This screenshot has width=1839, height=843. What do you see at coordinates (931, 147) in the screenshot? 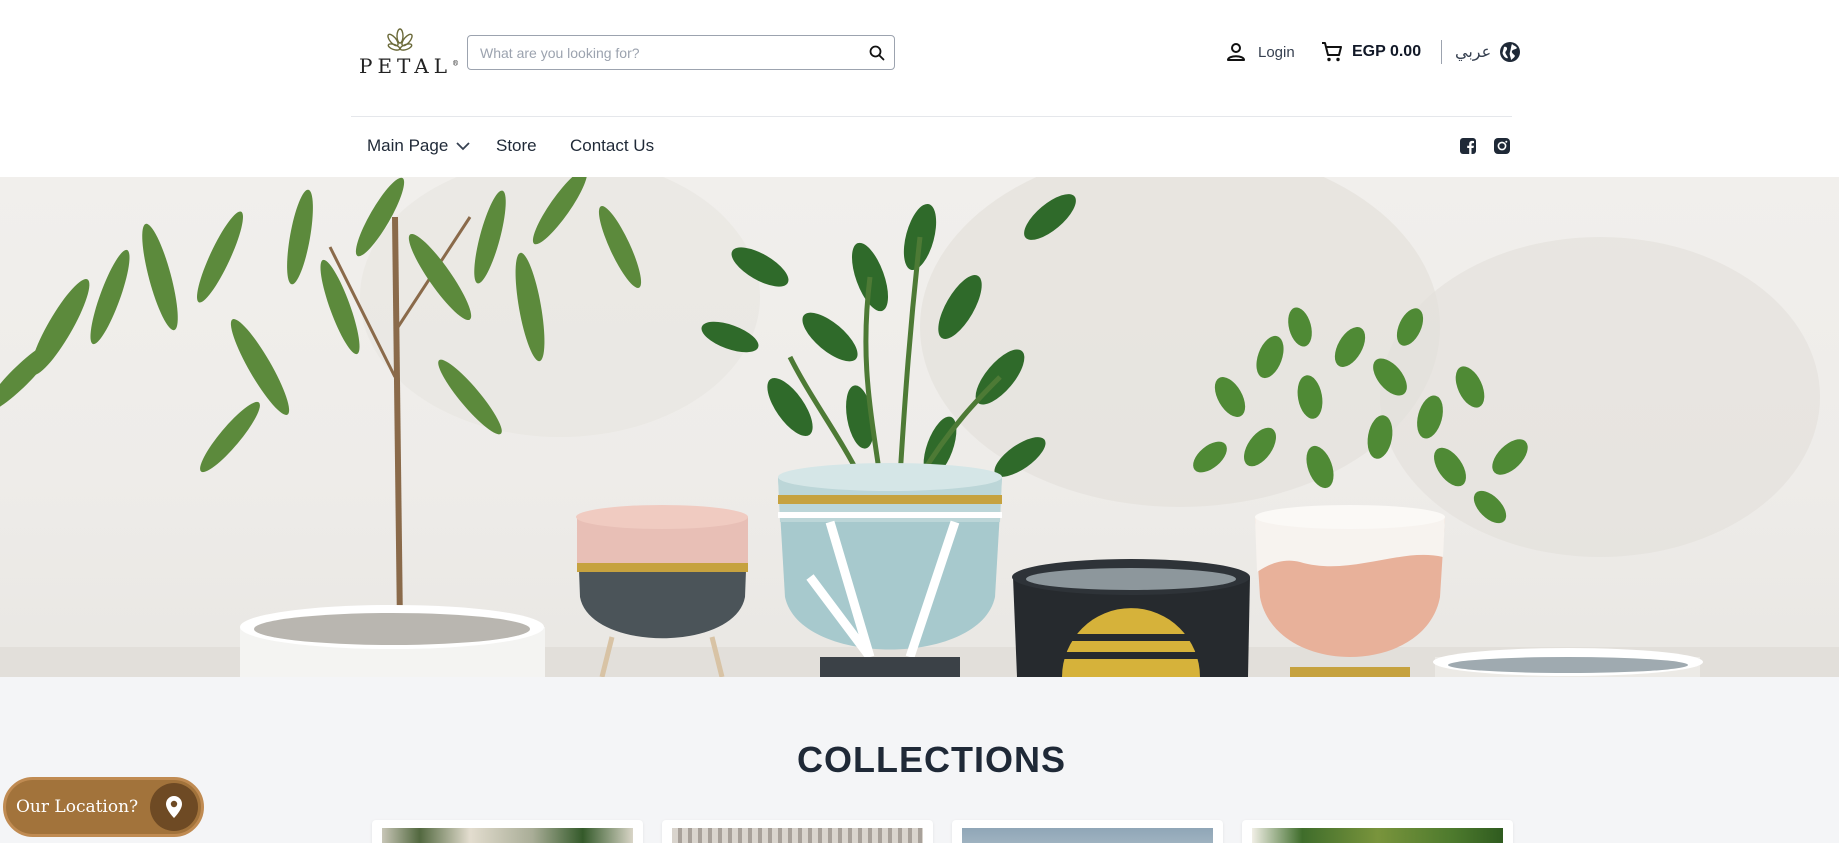
I see `main-nav: Main Page Store Contact Us` at bounding box center [931, 147].